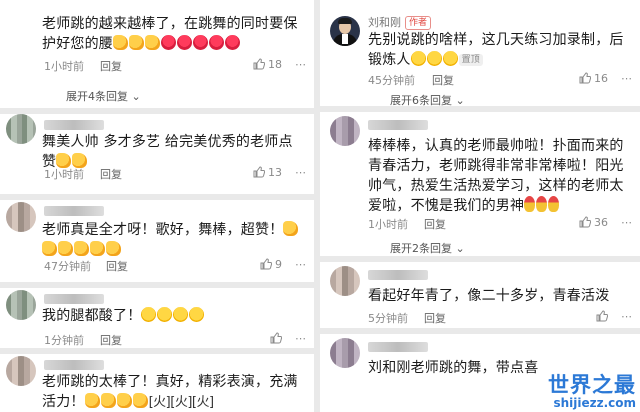 This screenshot has width=640, height=412. What do you see at coordinates (500, 80) in the screenshot?
I see `comment-meta: 45分钟前 回复 16 ⋯` at bounding box center [500, 80].